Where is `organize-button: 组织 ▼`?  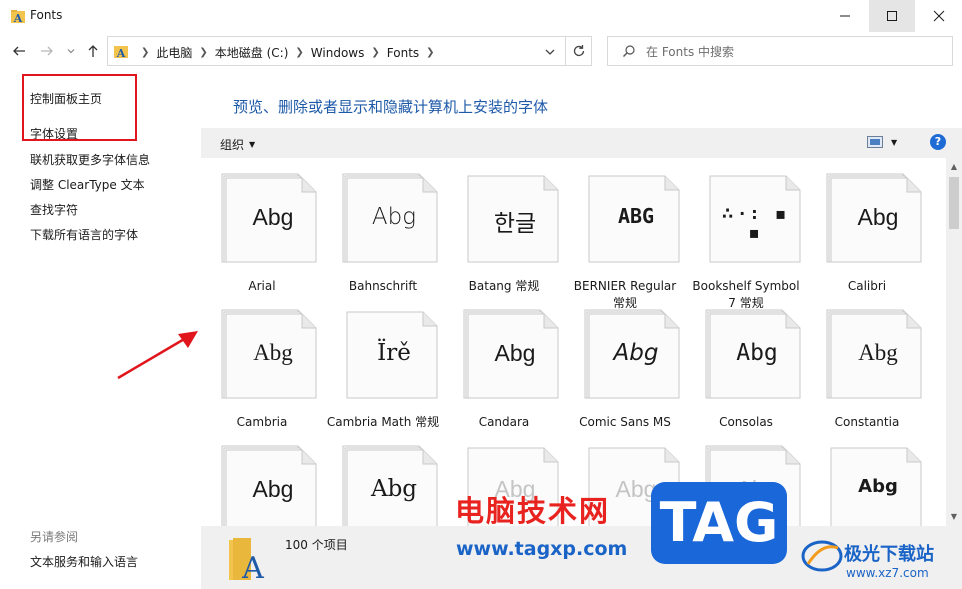
organize-button: 组织 ▼ is located at coordinates (237, 144).